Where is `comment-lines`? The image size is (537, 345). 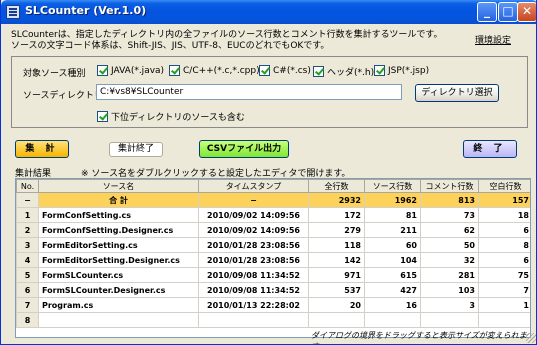 comment-lines is located at coordinates (449, 320).